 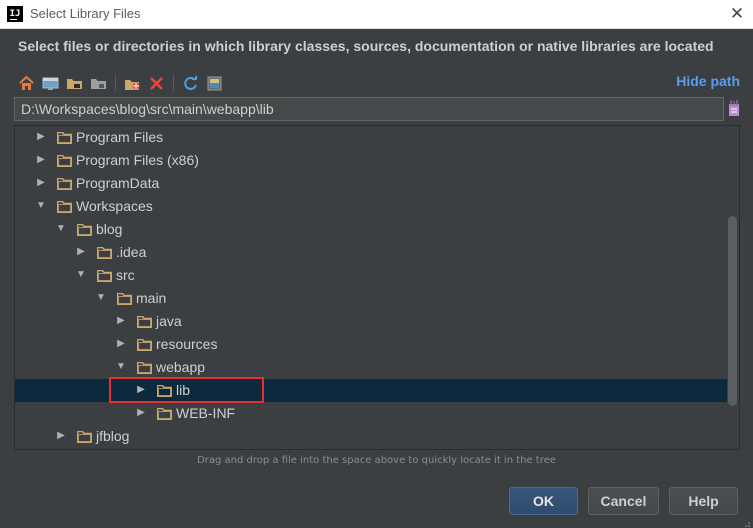 What do you see at coordinates (543, 501) in the screenshot?
I see `ok-button: OK` at bounding box center [543, 501].